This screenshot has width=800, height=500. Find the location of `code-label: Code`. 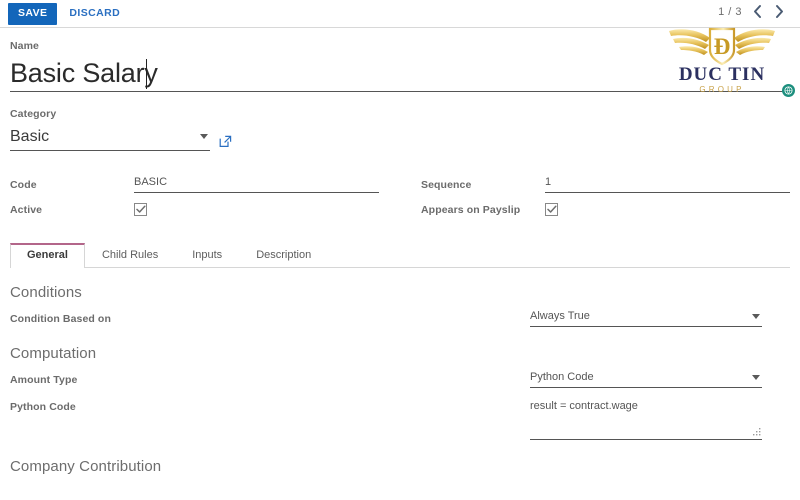

code-label: Code is located at coordinates (23, 184).